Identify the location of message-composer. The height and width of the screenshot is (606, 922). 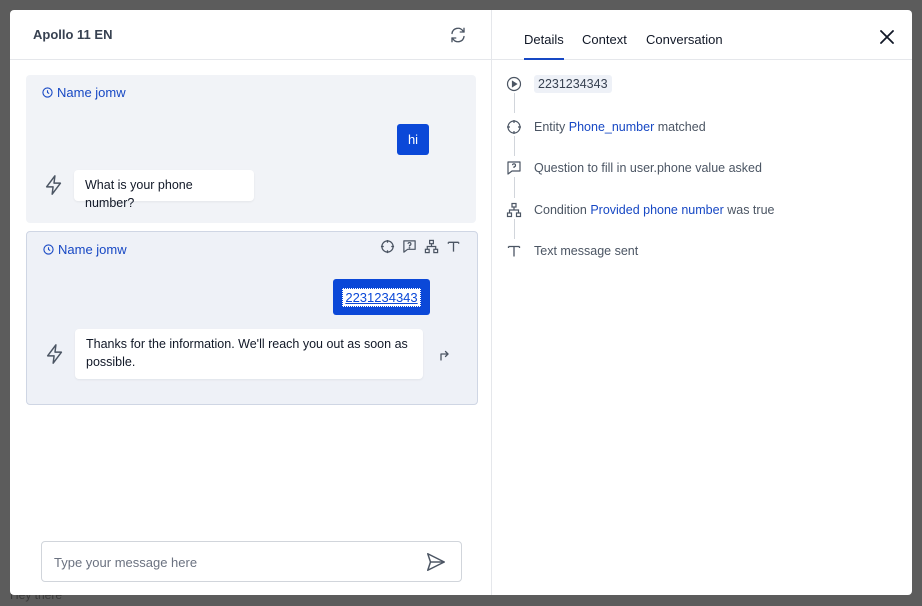
(251, 561).